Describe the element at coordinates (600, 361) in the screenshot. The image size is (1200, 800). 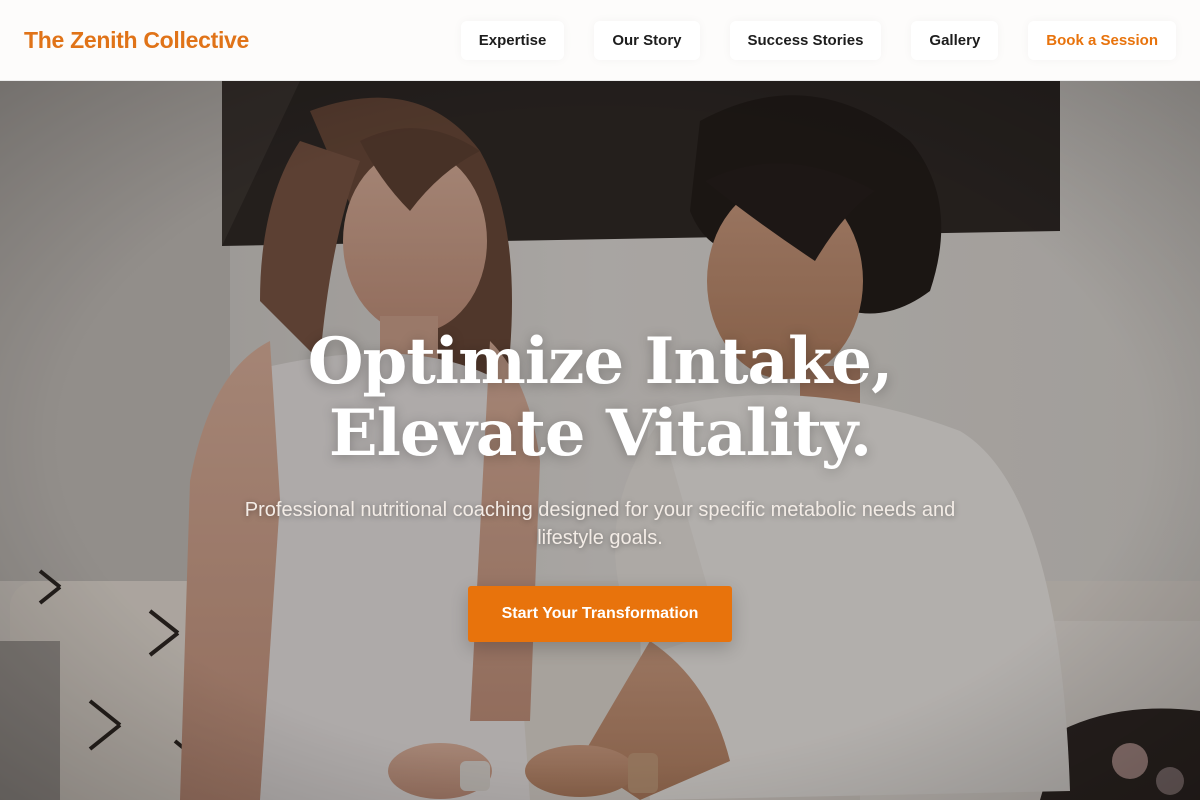
I see `hero-title-line-1: Optimize Intake,` at that location.